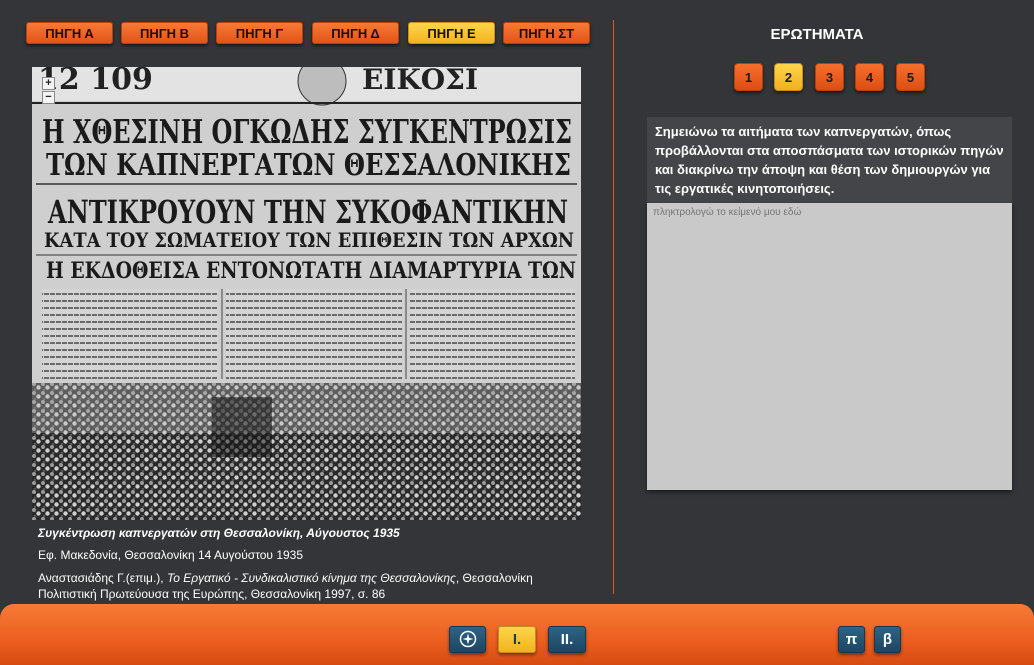 The height and width of the screenshot is (665, 1034). Describe the element at coordinates (307, 212) in the screenshot. I see `headline-3: ΑΝΤΙΚΡΟΥΟΥΝ ΤΗΝ ΣΥΚΟΦΑΝΤΙΚΗΝ` at that location.